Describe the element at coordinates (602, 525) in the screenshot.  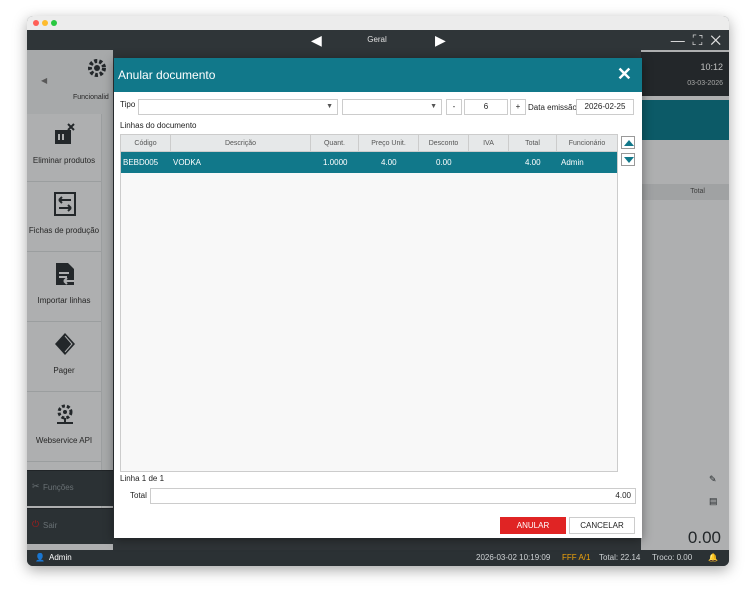
I see `cancelar-button: CANCELAR` at that location.